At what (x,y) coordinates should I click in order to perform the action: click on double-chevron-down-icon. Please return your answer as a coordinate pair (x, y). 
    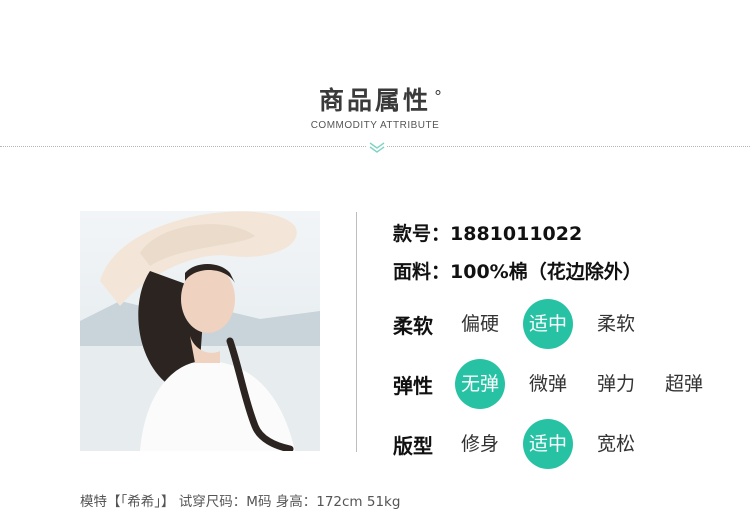
    Looking at the image, I should click on (377, 147).